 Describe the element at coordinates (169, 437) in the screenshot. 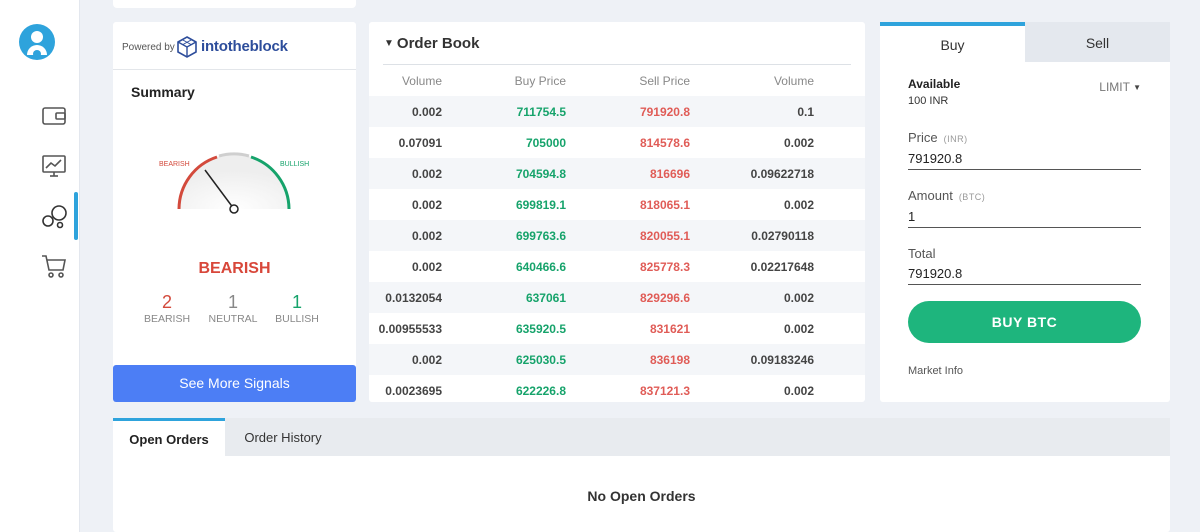

I see `tab-open-orders: Open Orders` at that location.